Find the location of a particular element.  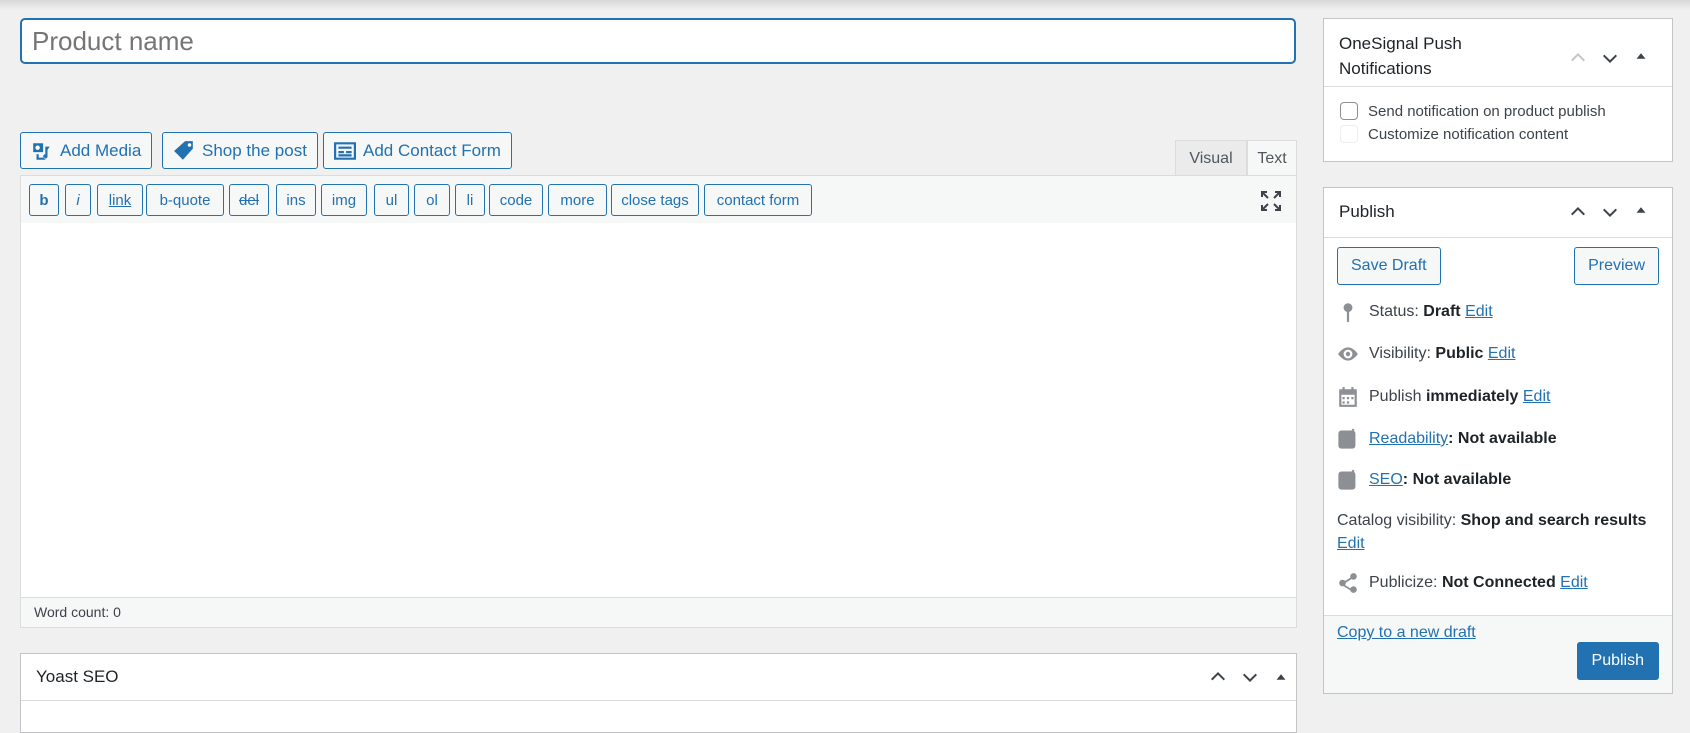

calendar-icon is located at coordinates (1348, 397).